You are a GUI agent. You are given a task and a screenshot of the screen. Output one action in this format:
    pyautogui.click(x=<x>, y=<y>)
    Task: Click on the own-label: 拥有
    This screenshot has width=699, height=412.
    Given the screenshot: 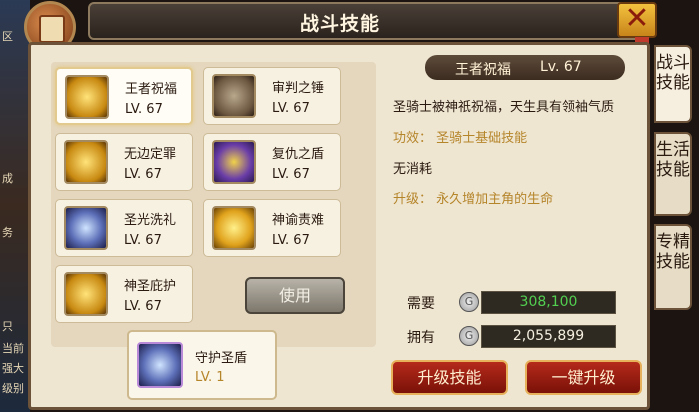 What is the action you would take?
    pyautogui.click(x=421, y=338)
    